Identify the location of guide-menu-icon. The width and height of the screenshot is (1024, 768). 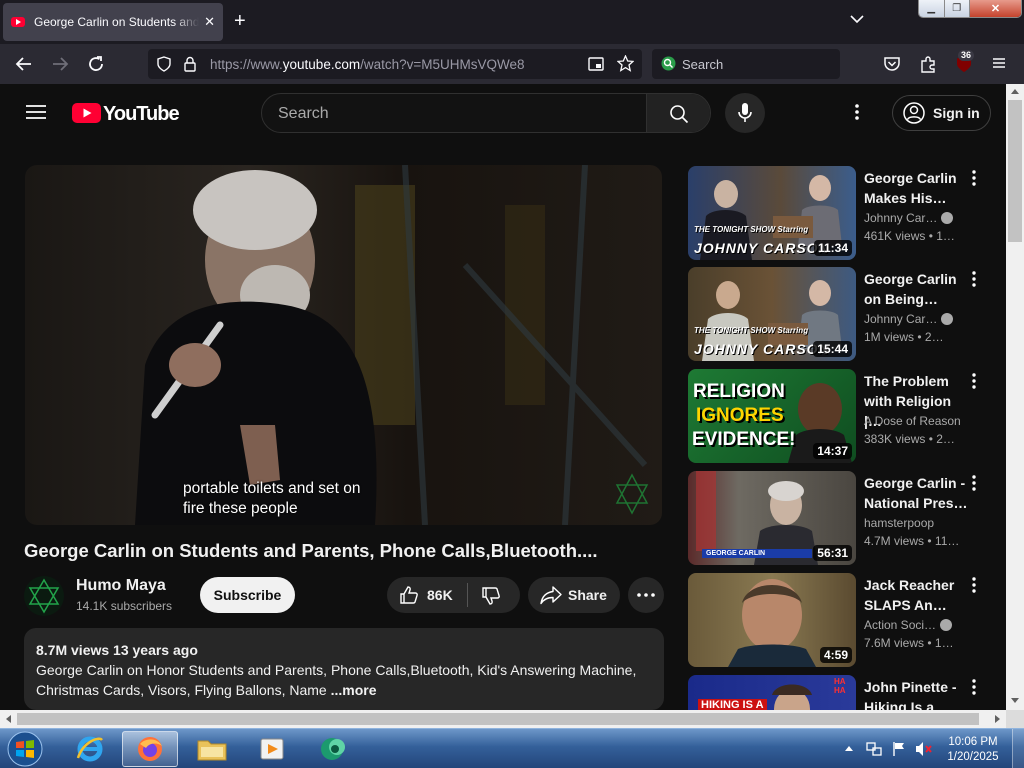
(36, 112).